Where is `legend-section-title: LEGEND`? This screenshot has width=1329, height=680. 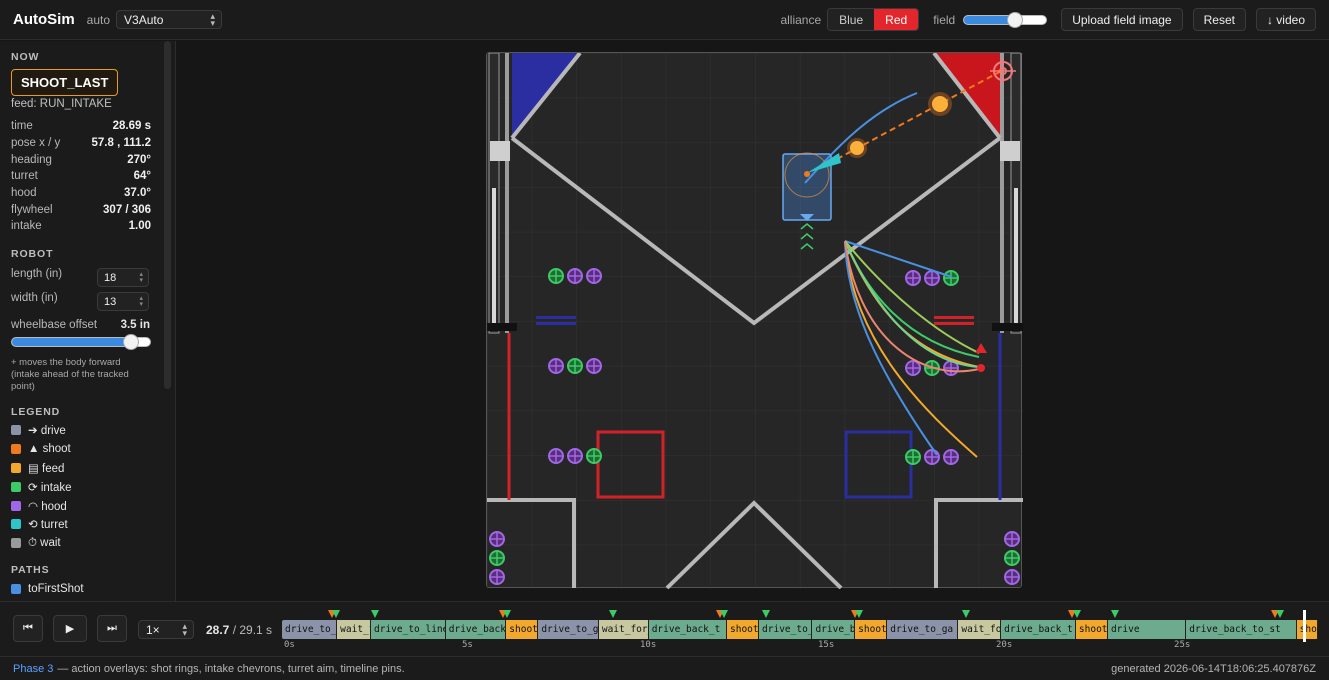 legend-section-title: LEGEND is located at coordinates (36, 412).